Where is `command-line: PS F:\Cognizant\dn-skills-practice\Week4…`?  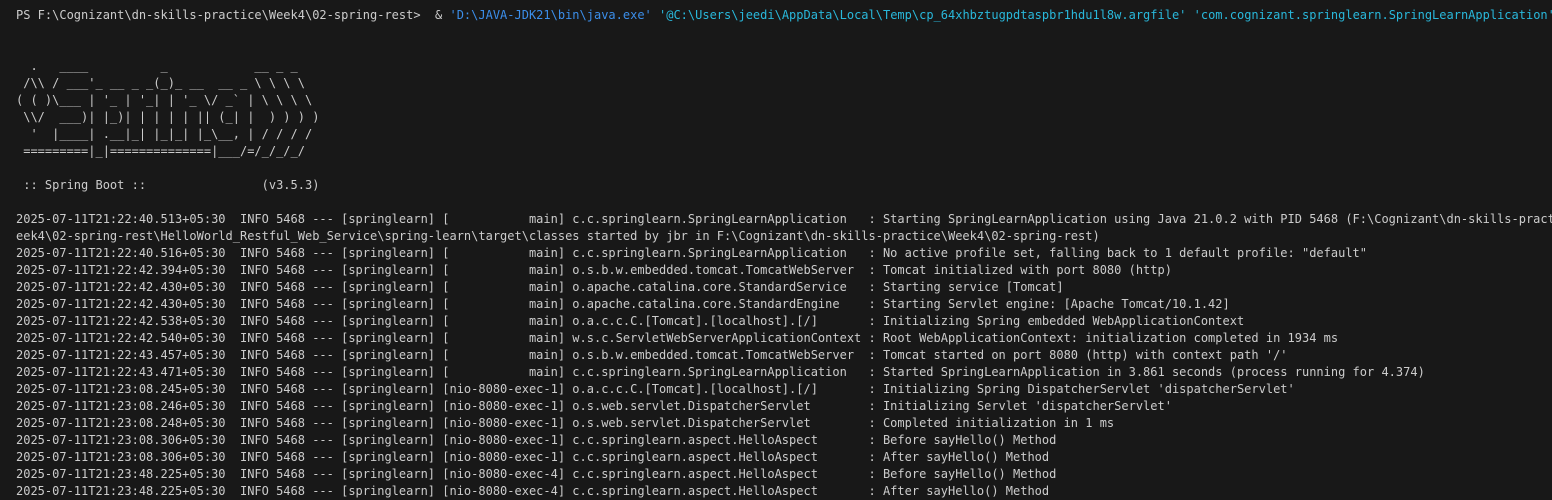 command-line: PS F:\Cognizant\dn-skills-practice\Week4… is located at coordinates (784, 15).